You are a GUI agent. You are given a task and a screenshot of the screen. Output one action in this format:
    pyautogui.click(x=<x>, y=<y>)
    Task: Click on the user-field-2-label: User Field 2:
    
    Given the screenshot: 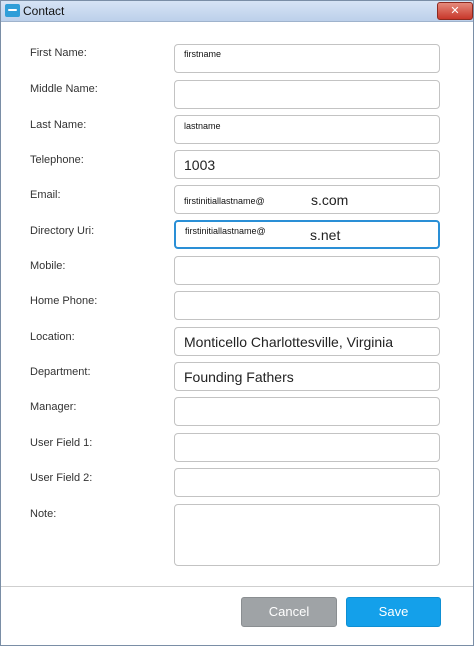 What is the action you would take?
    pyautogui.click(x=61, y=478)
    